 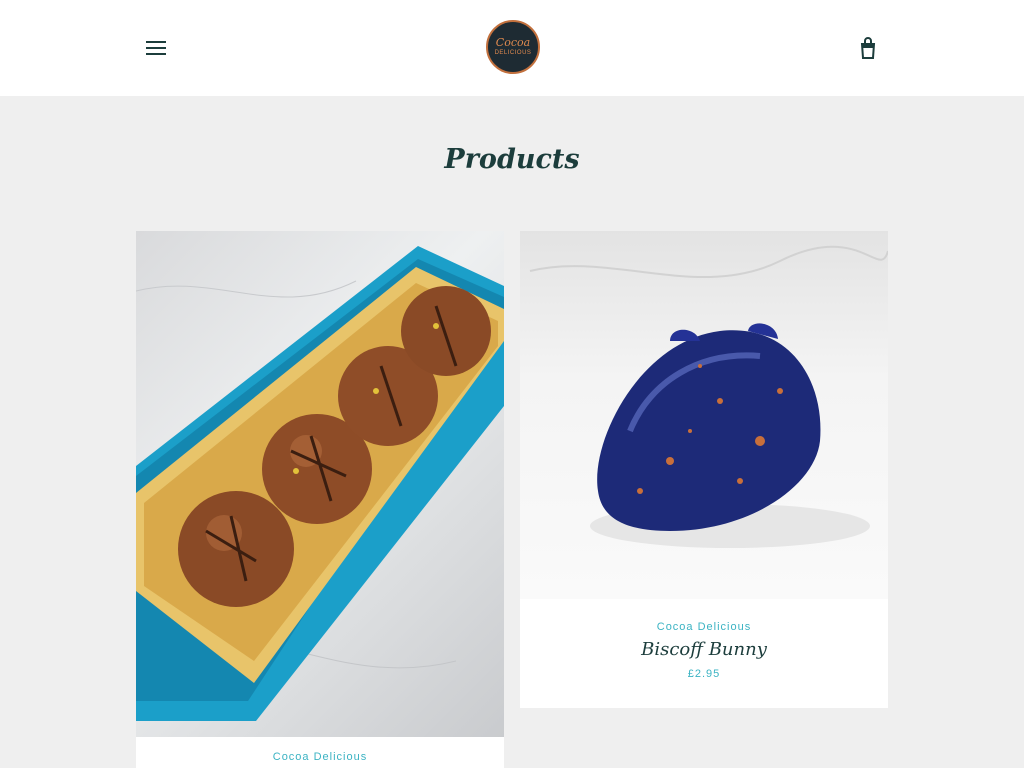 What do you see at coordinates (868, 48) in the screenshot?
I see `shopping-bag-icon` at bounding box center [868, 48].